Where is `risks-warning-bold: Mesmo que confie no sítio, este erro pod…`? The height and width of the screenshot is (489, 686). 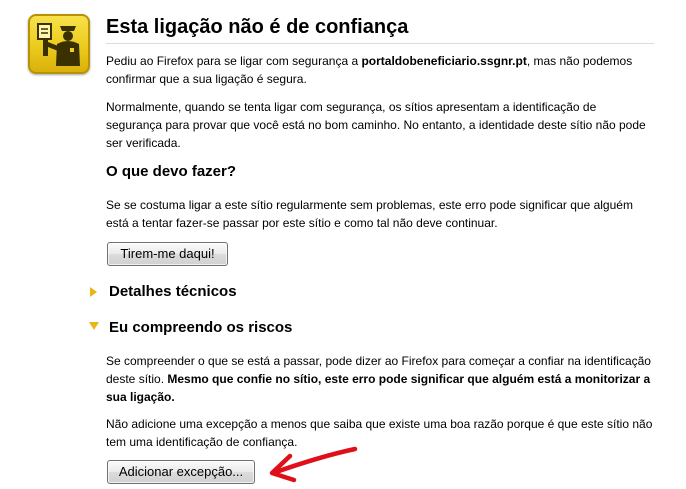
risks-warning-bold: Mesmo que confie no sítio, este erro pod… is located at coordinates (378, 388).